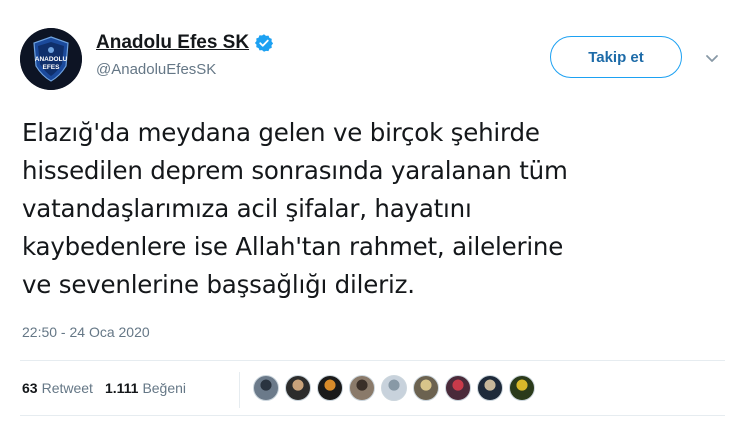 Image resolution: width=750 pixels, height=428 pixels. Describe the element at coordinates (121, 388) in the screenshot. I see `like-count: 1.111` at that location.